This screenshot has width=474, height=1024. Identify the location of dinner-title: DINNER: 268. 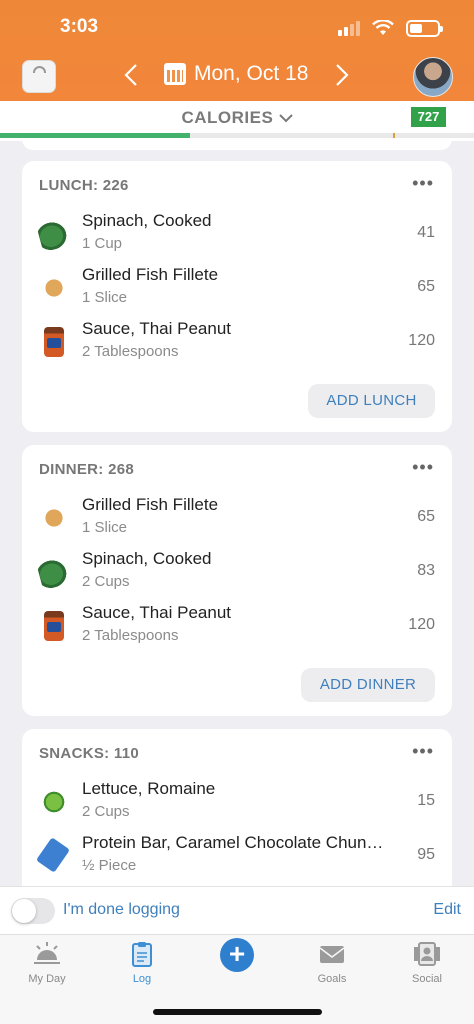
(86, 469).